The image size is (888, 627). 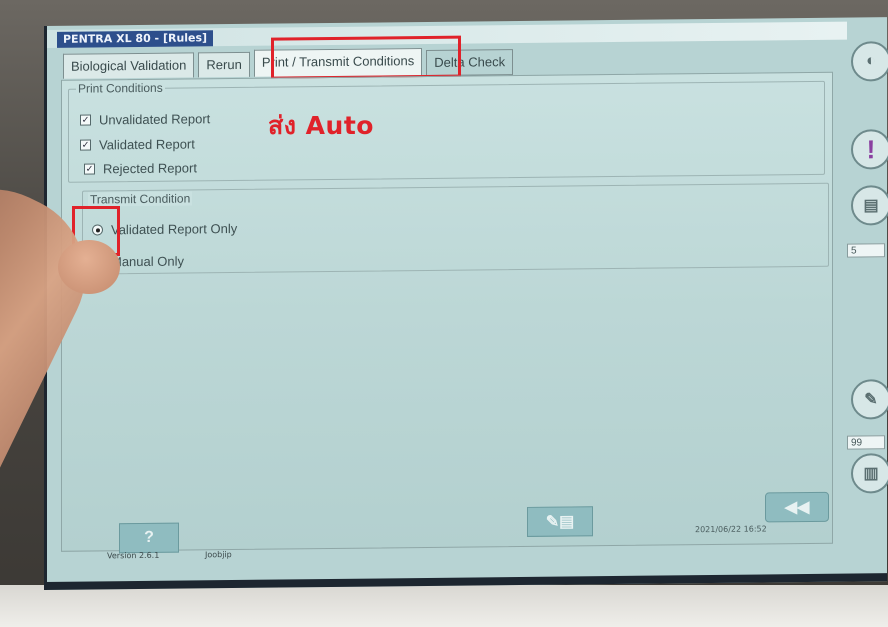 What do you see at coordinates (869, 149) in the screenshot?
I see `alert-icon: !` at bounding box center [869, 149].